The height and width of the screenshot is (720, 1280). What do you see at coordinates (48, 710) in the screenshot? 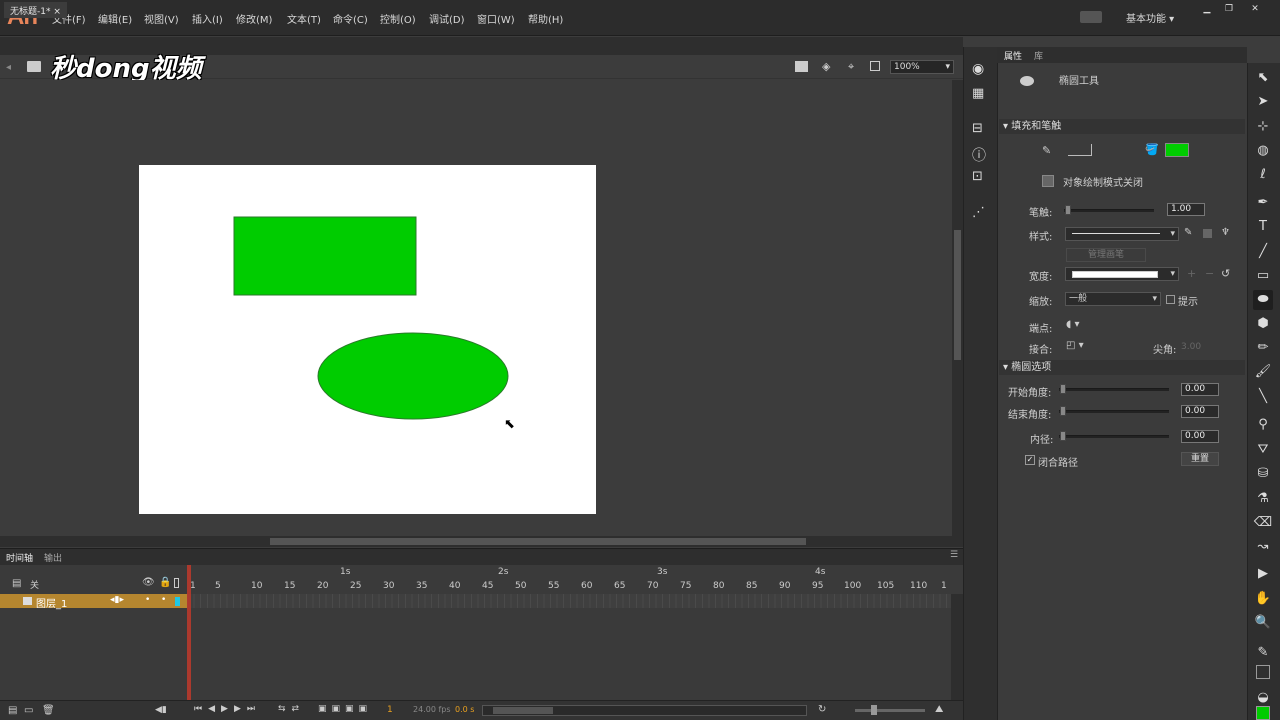
I see `delete-layer-icon: 🗑` at bounding box center [48, 710].